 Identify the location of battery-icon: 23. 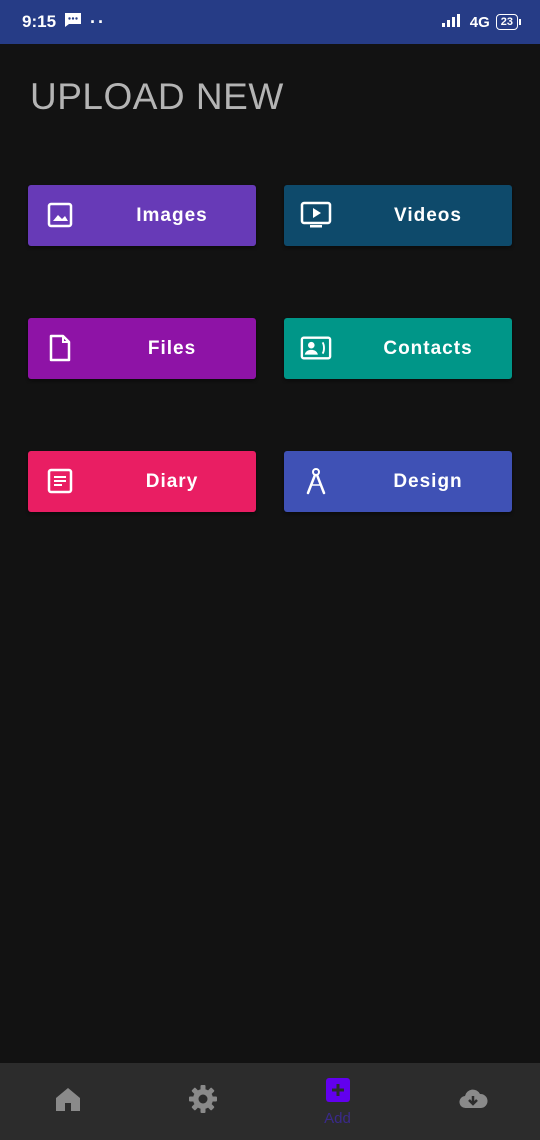
(508, 22).